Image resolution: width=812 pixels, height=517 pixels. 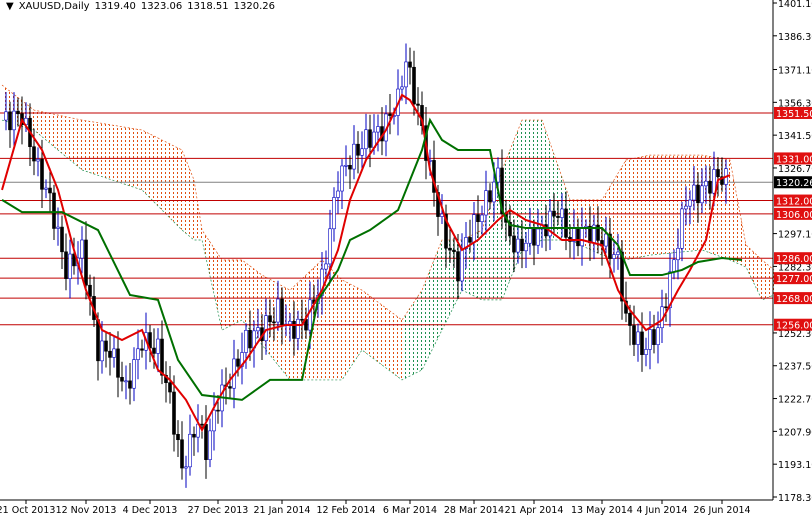 What do you see at coordinates (115, 6) in the screenshot?
I see `open-value: 1319.40` at bounding box center [115, 6].